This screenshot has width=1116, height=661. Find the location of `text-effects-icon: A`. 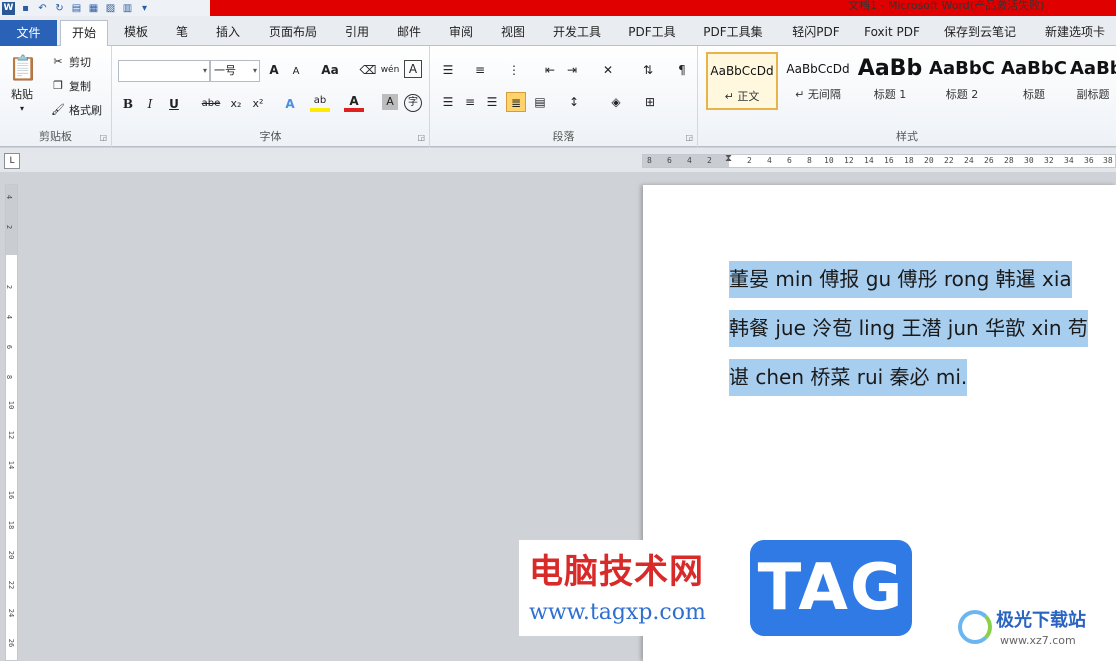

text-effects-icon: A is located at coordinates (290, 104).